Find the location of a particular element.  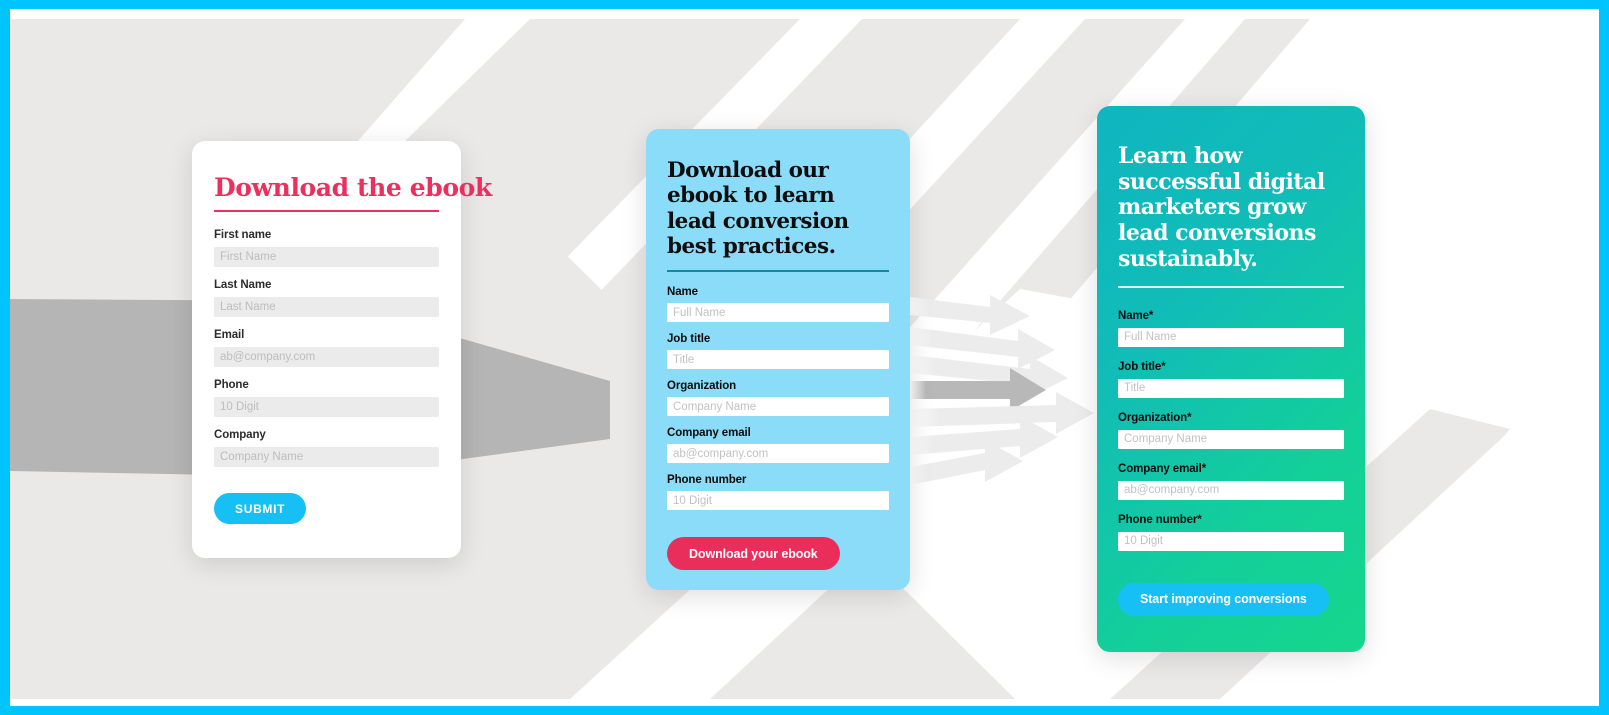

field-label: Job title is located at coordinates (689, 339).